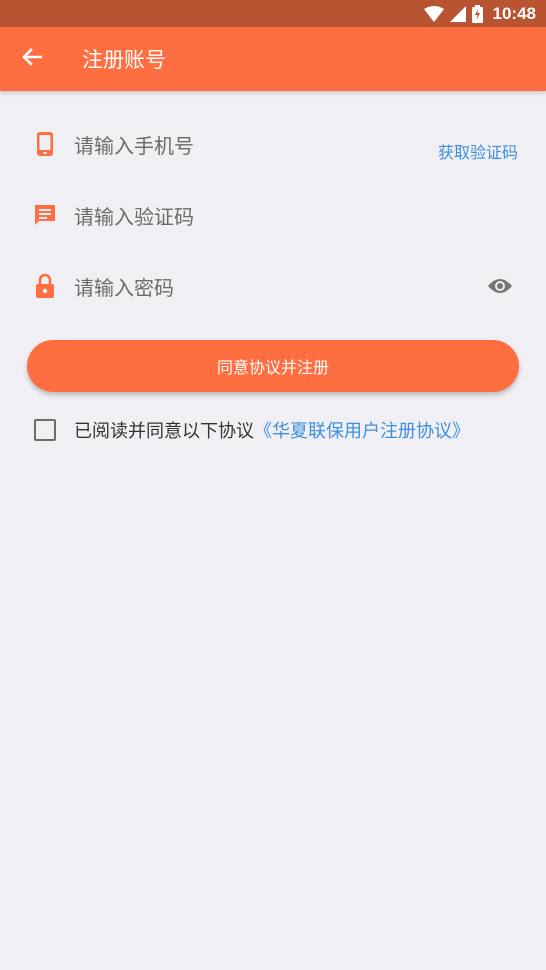 The image size is (546, 970). What do you see at coordinates (45, 144) in the screenshot?
I see `phone-icon` at bounding box center [45, 144].